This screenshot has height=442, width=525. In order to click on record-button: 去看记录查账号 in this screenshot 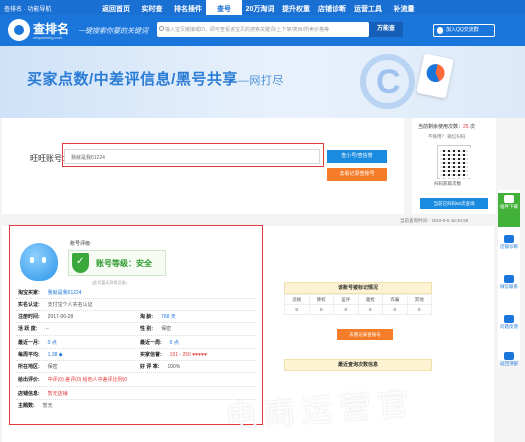, I will do `click(357, 174)`.